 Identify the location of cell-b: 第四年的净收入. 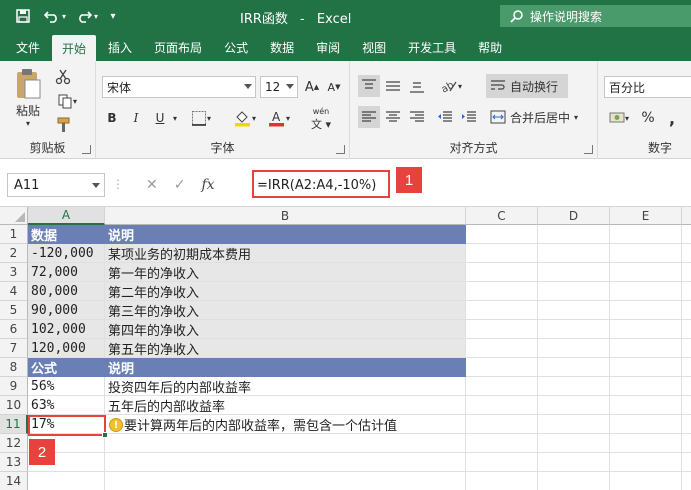
(285, 329).